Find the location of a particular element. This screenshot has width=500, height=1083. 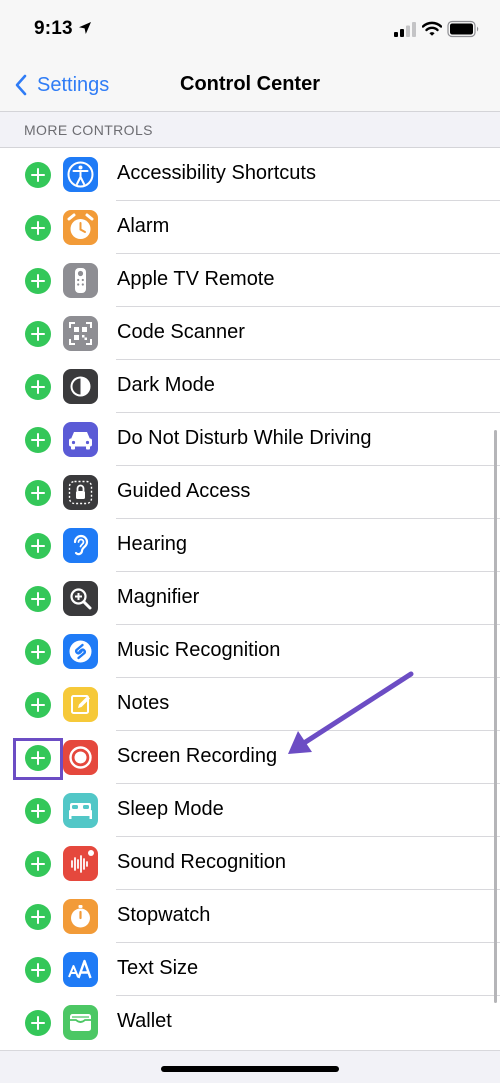

section-header-label: MORE CONTROLS is located at coordinates (88, 130).